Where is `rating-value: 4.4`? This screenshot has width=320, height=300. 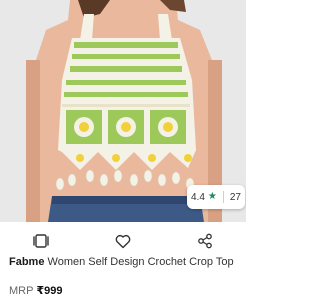 rating-value: 4.4 is located at coordinates (198, 197).